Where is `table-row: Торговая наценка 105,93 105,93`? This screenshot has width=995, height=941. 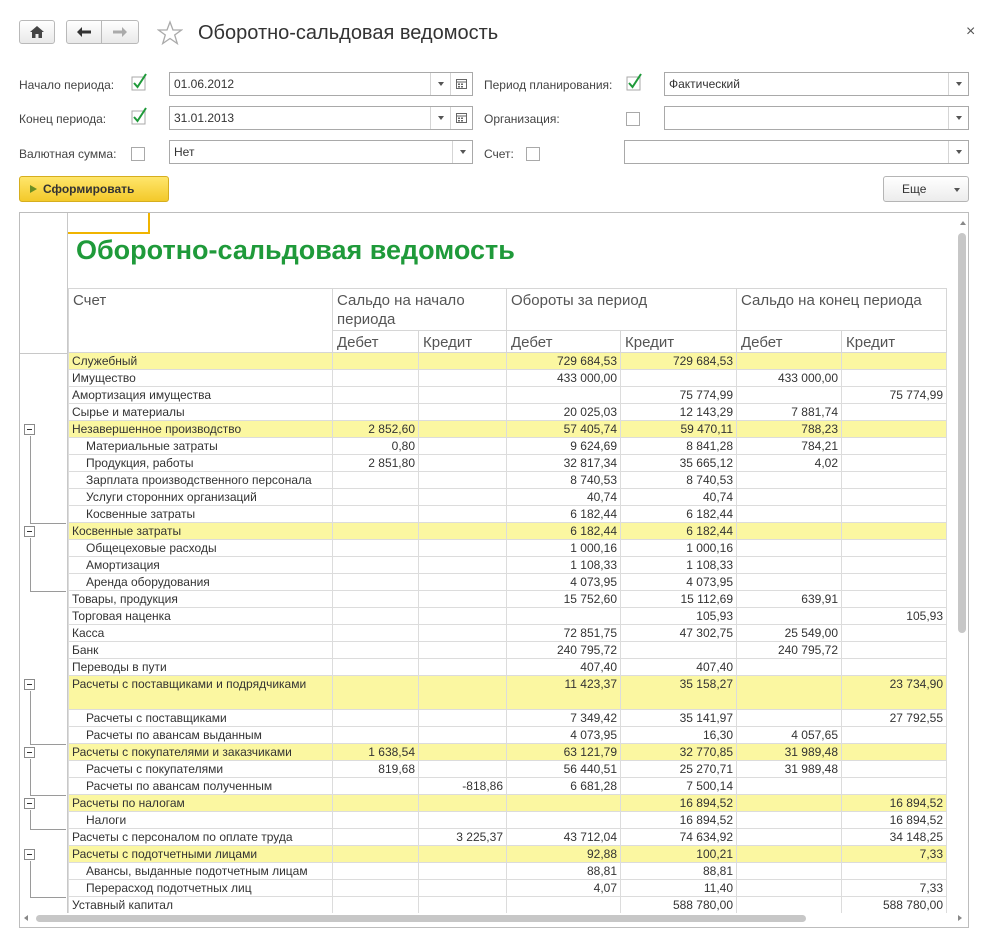
table-row: Торговая наценка 105,93 105,93 is located at coordinates (507, 616).